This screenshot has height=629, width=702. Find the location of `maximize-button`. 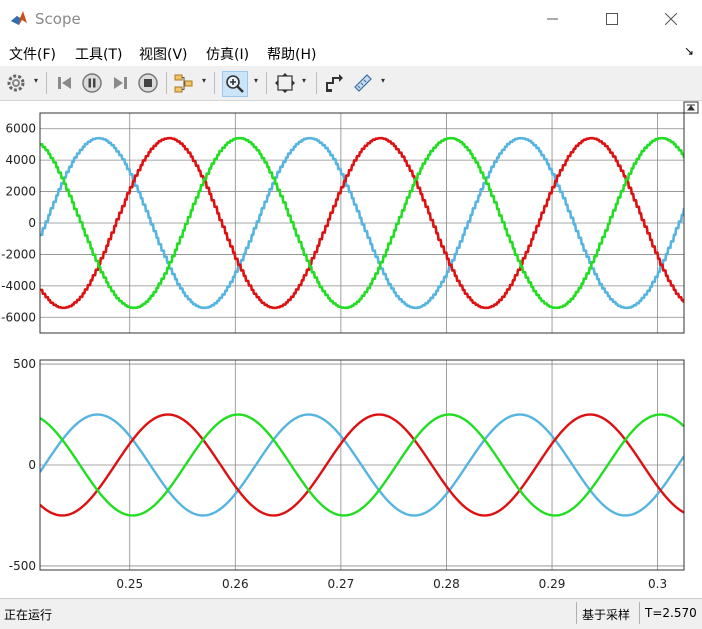

maximize-button is located at coordinates (612, 19).